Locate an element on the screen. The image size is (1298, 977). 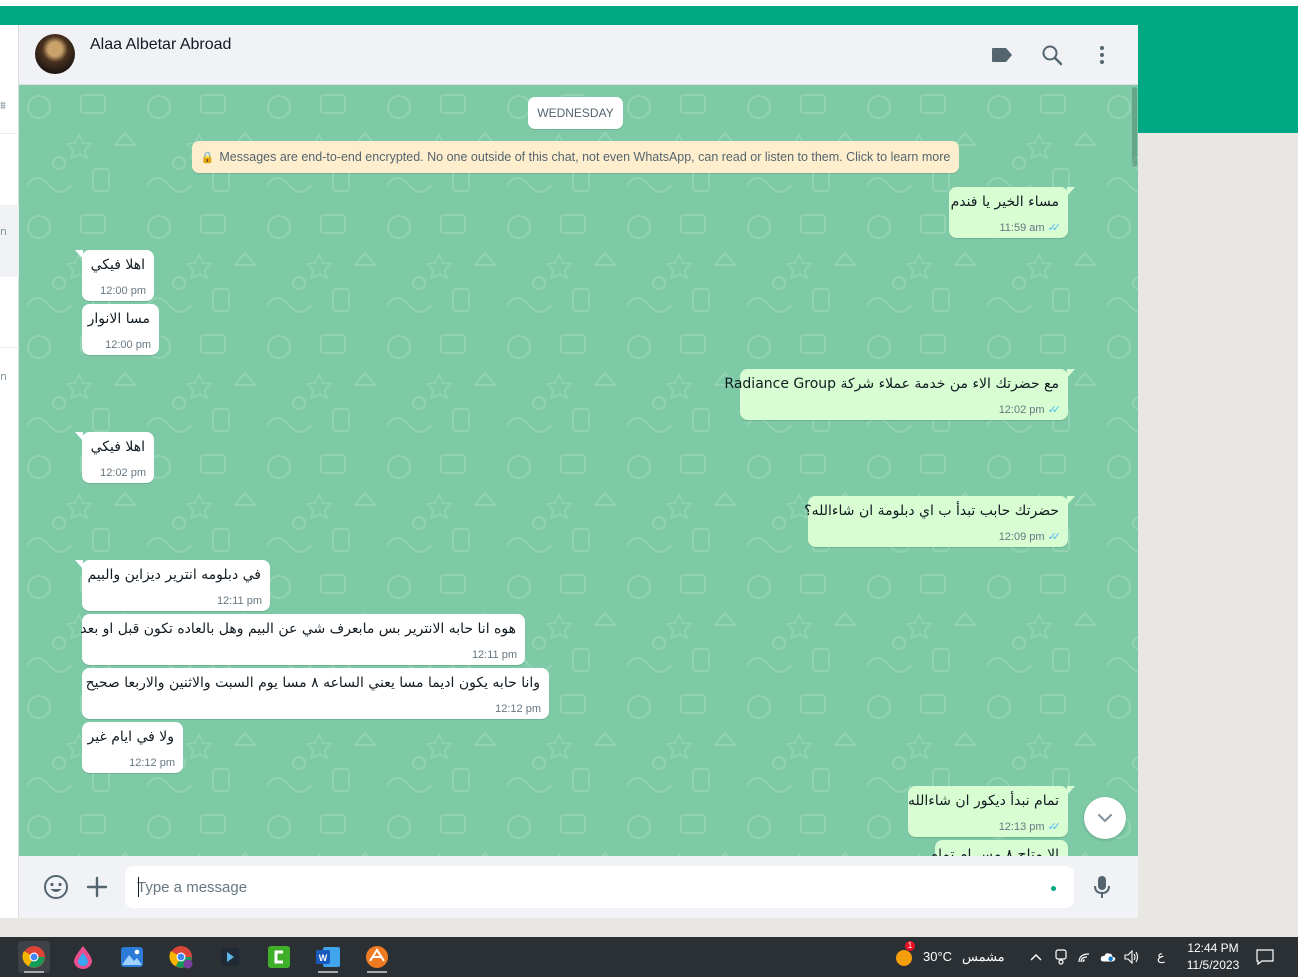
lock-icon: 🔒 is located at coordinates (207, 157).